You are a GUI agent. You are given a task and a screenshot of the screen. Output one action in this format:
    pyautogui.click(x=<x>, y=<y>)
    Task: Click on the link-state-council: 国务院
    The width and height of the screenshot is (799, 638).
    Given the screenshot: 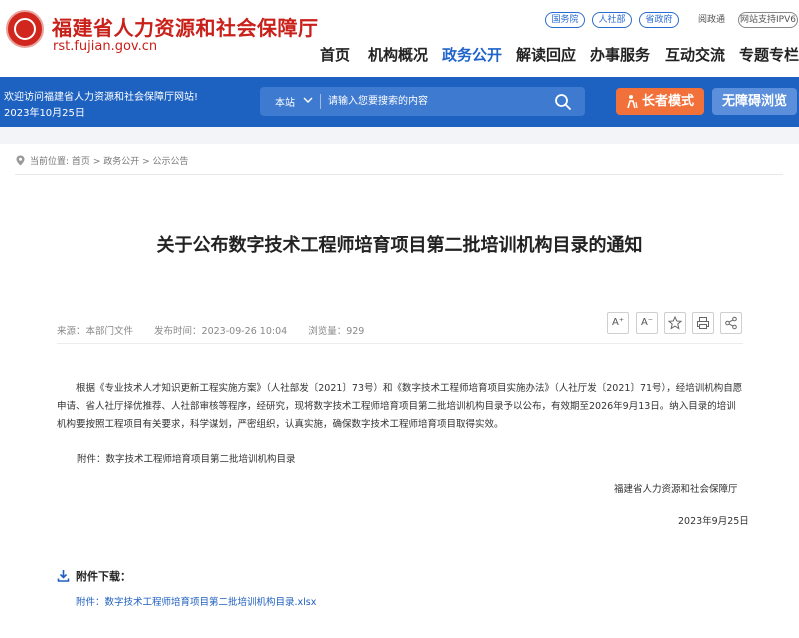 What is the action you would take?
    pyautogui.click(x=565, y=20)
    